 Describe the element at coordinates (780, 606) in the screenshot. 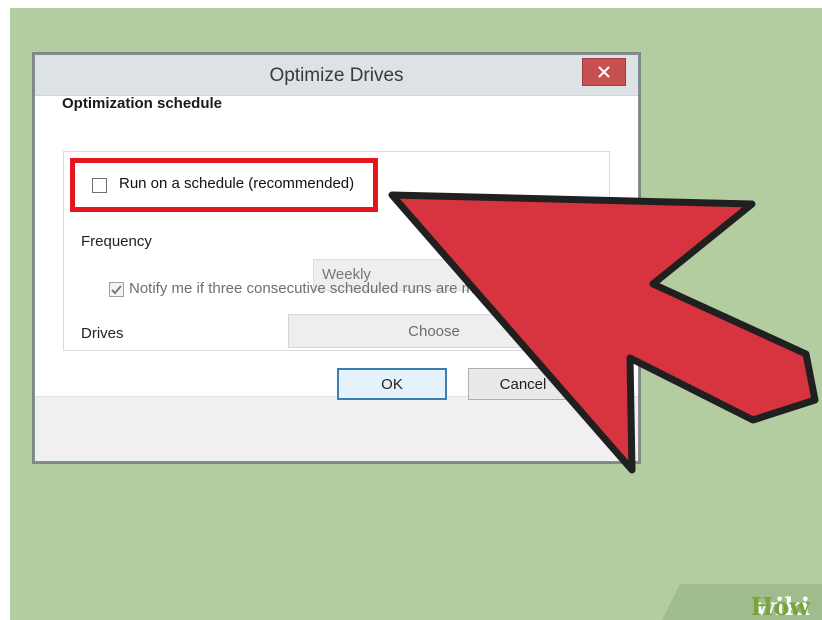

I see `watermark-how: How` at that location.